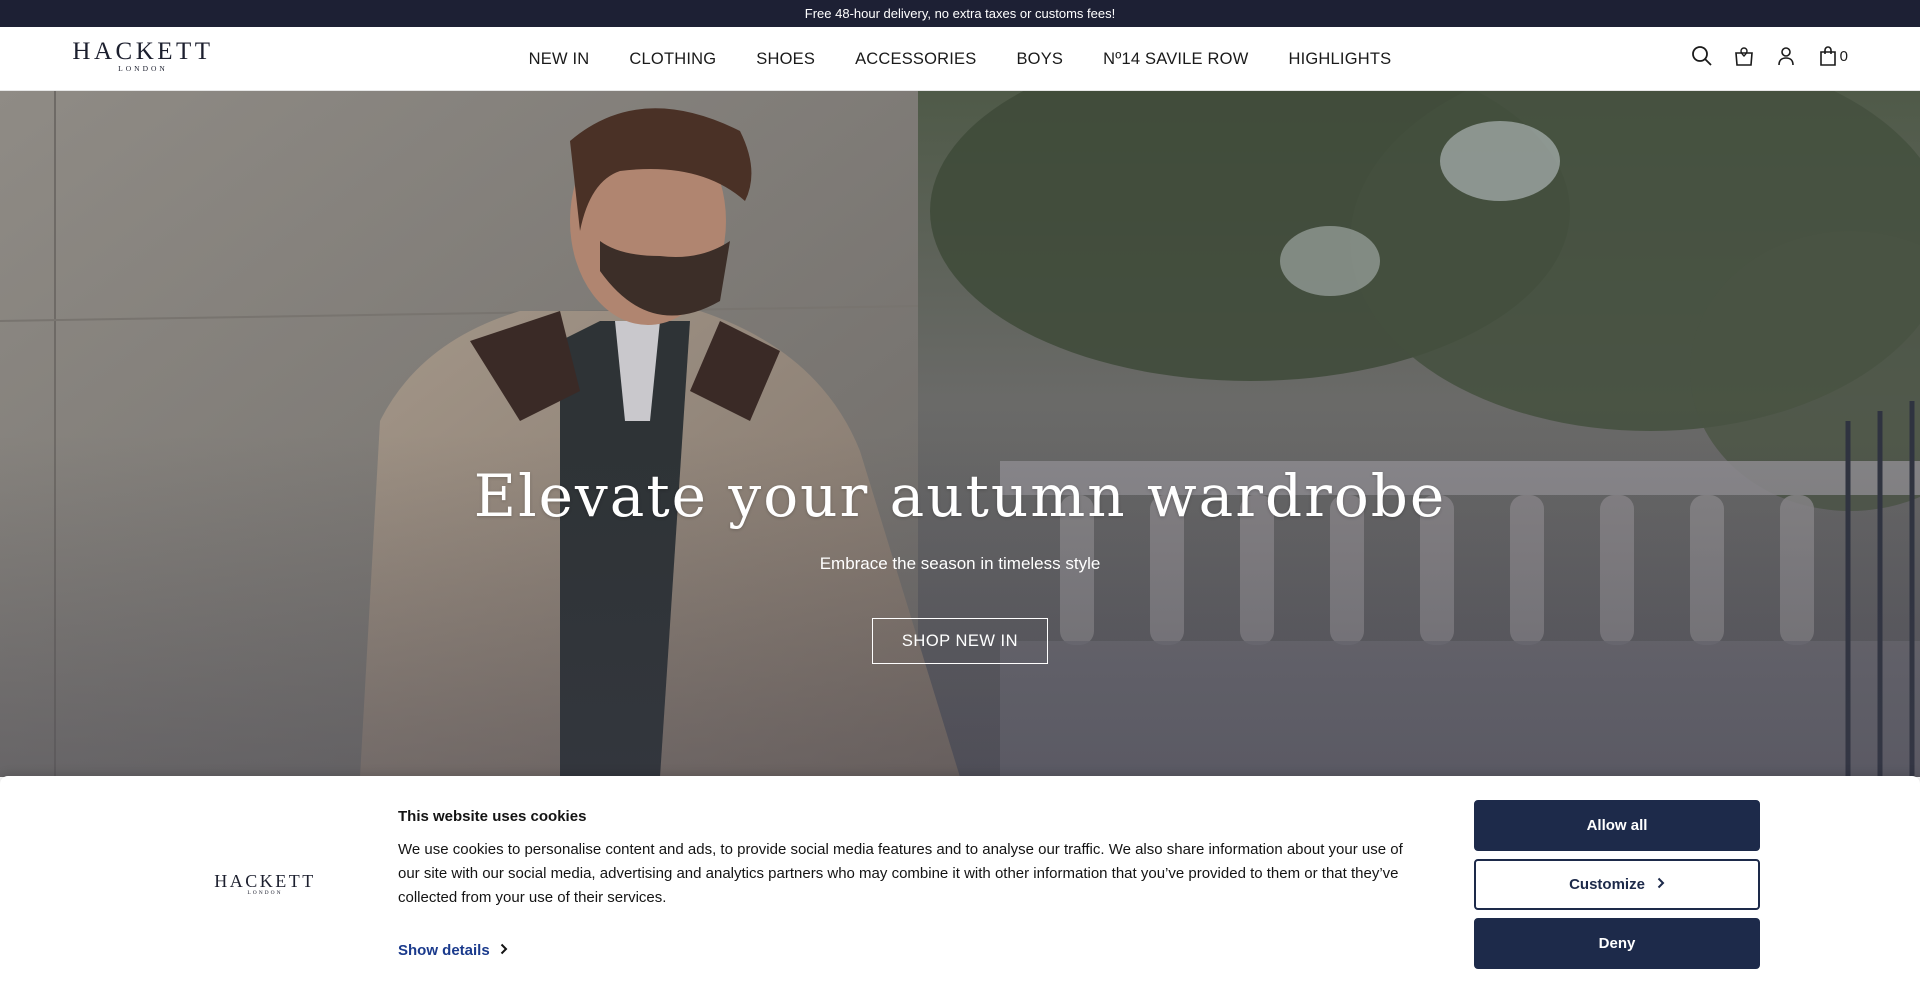 This screenshot has height=993, width=1920. Describe the element at coordinates (559, 59) in the screenshot. I see `nav-new-in: NEW IN` at that location.